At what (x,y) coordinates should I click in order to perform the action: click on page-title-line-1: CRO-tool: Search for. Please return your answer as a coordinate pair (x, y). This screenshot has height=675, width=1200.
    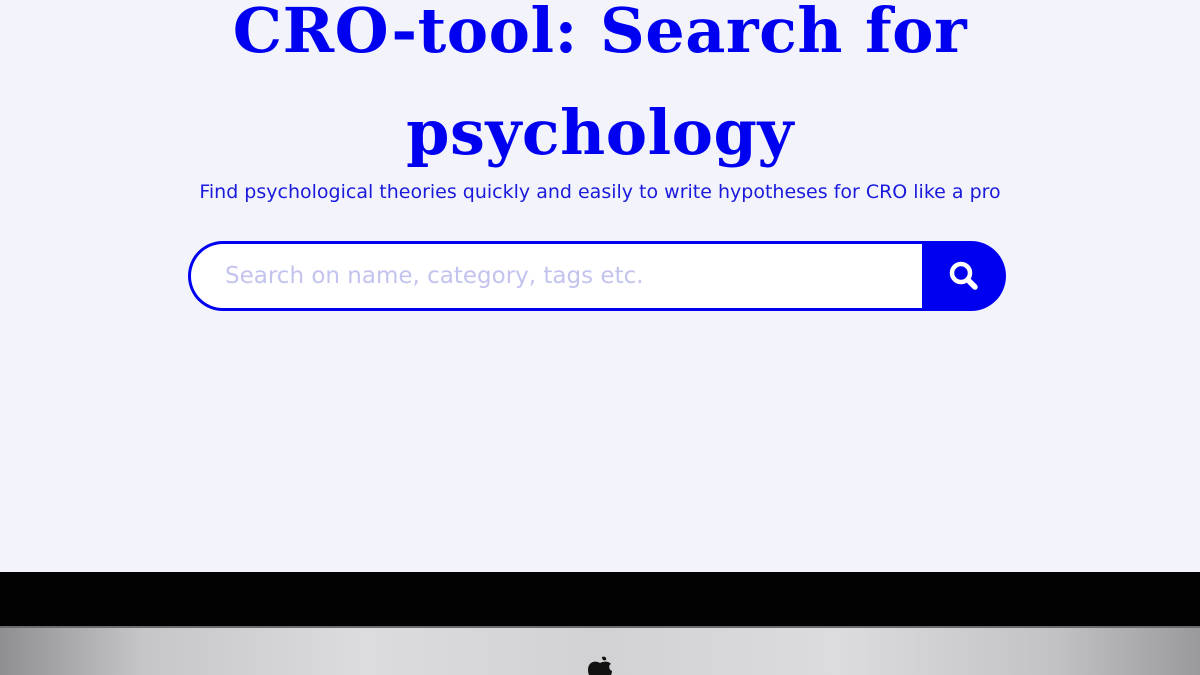
    Looking at the image, I should click on (600, 33).